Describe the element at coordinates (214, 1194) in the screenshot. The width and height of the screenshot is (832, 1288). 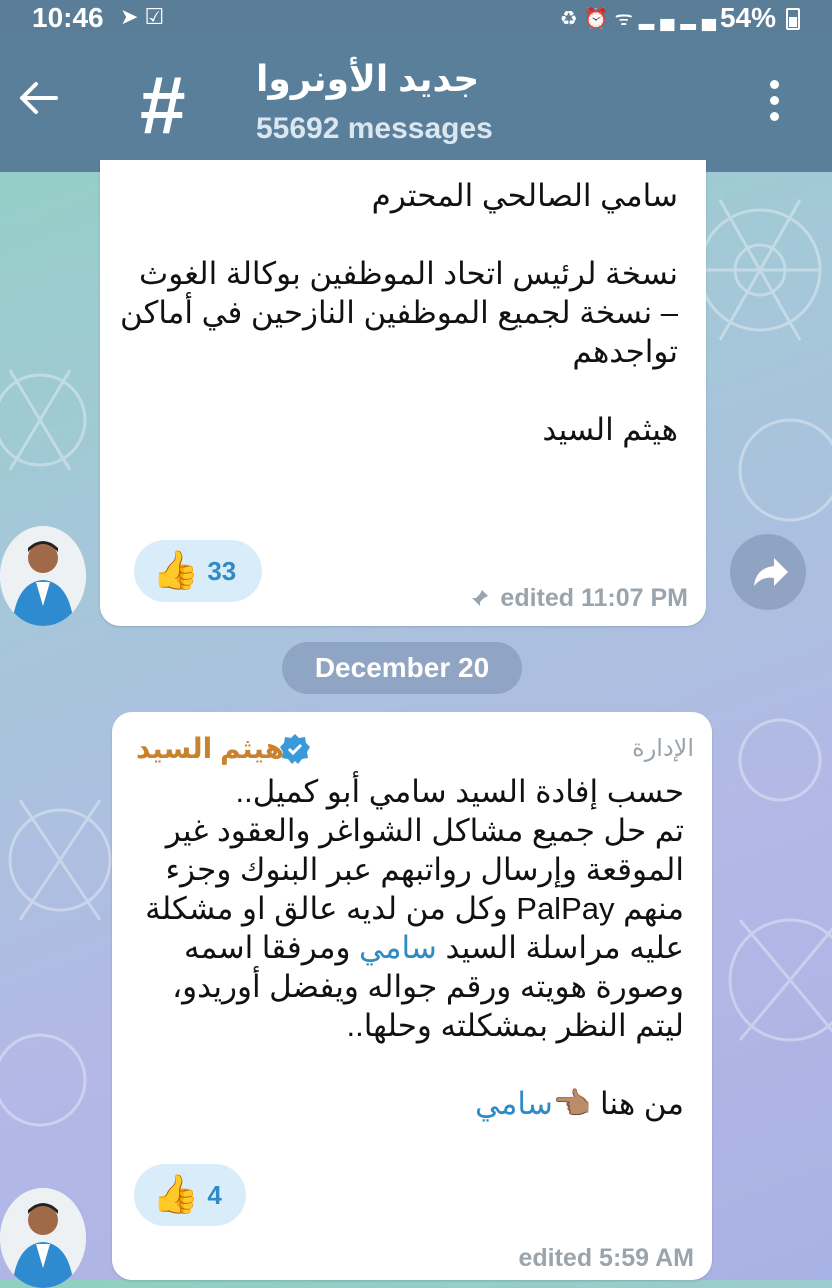
I see `reaction-count: 4` at that location.